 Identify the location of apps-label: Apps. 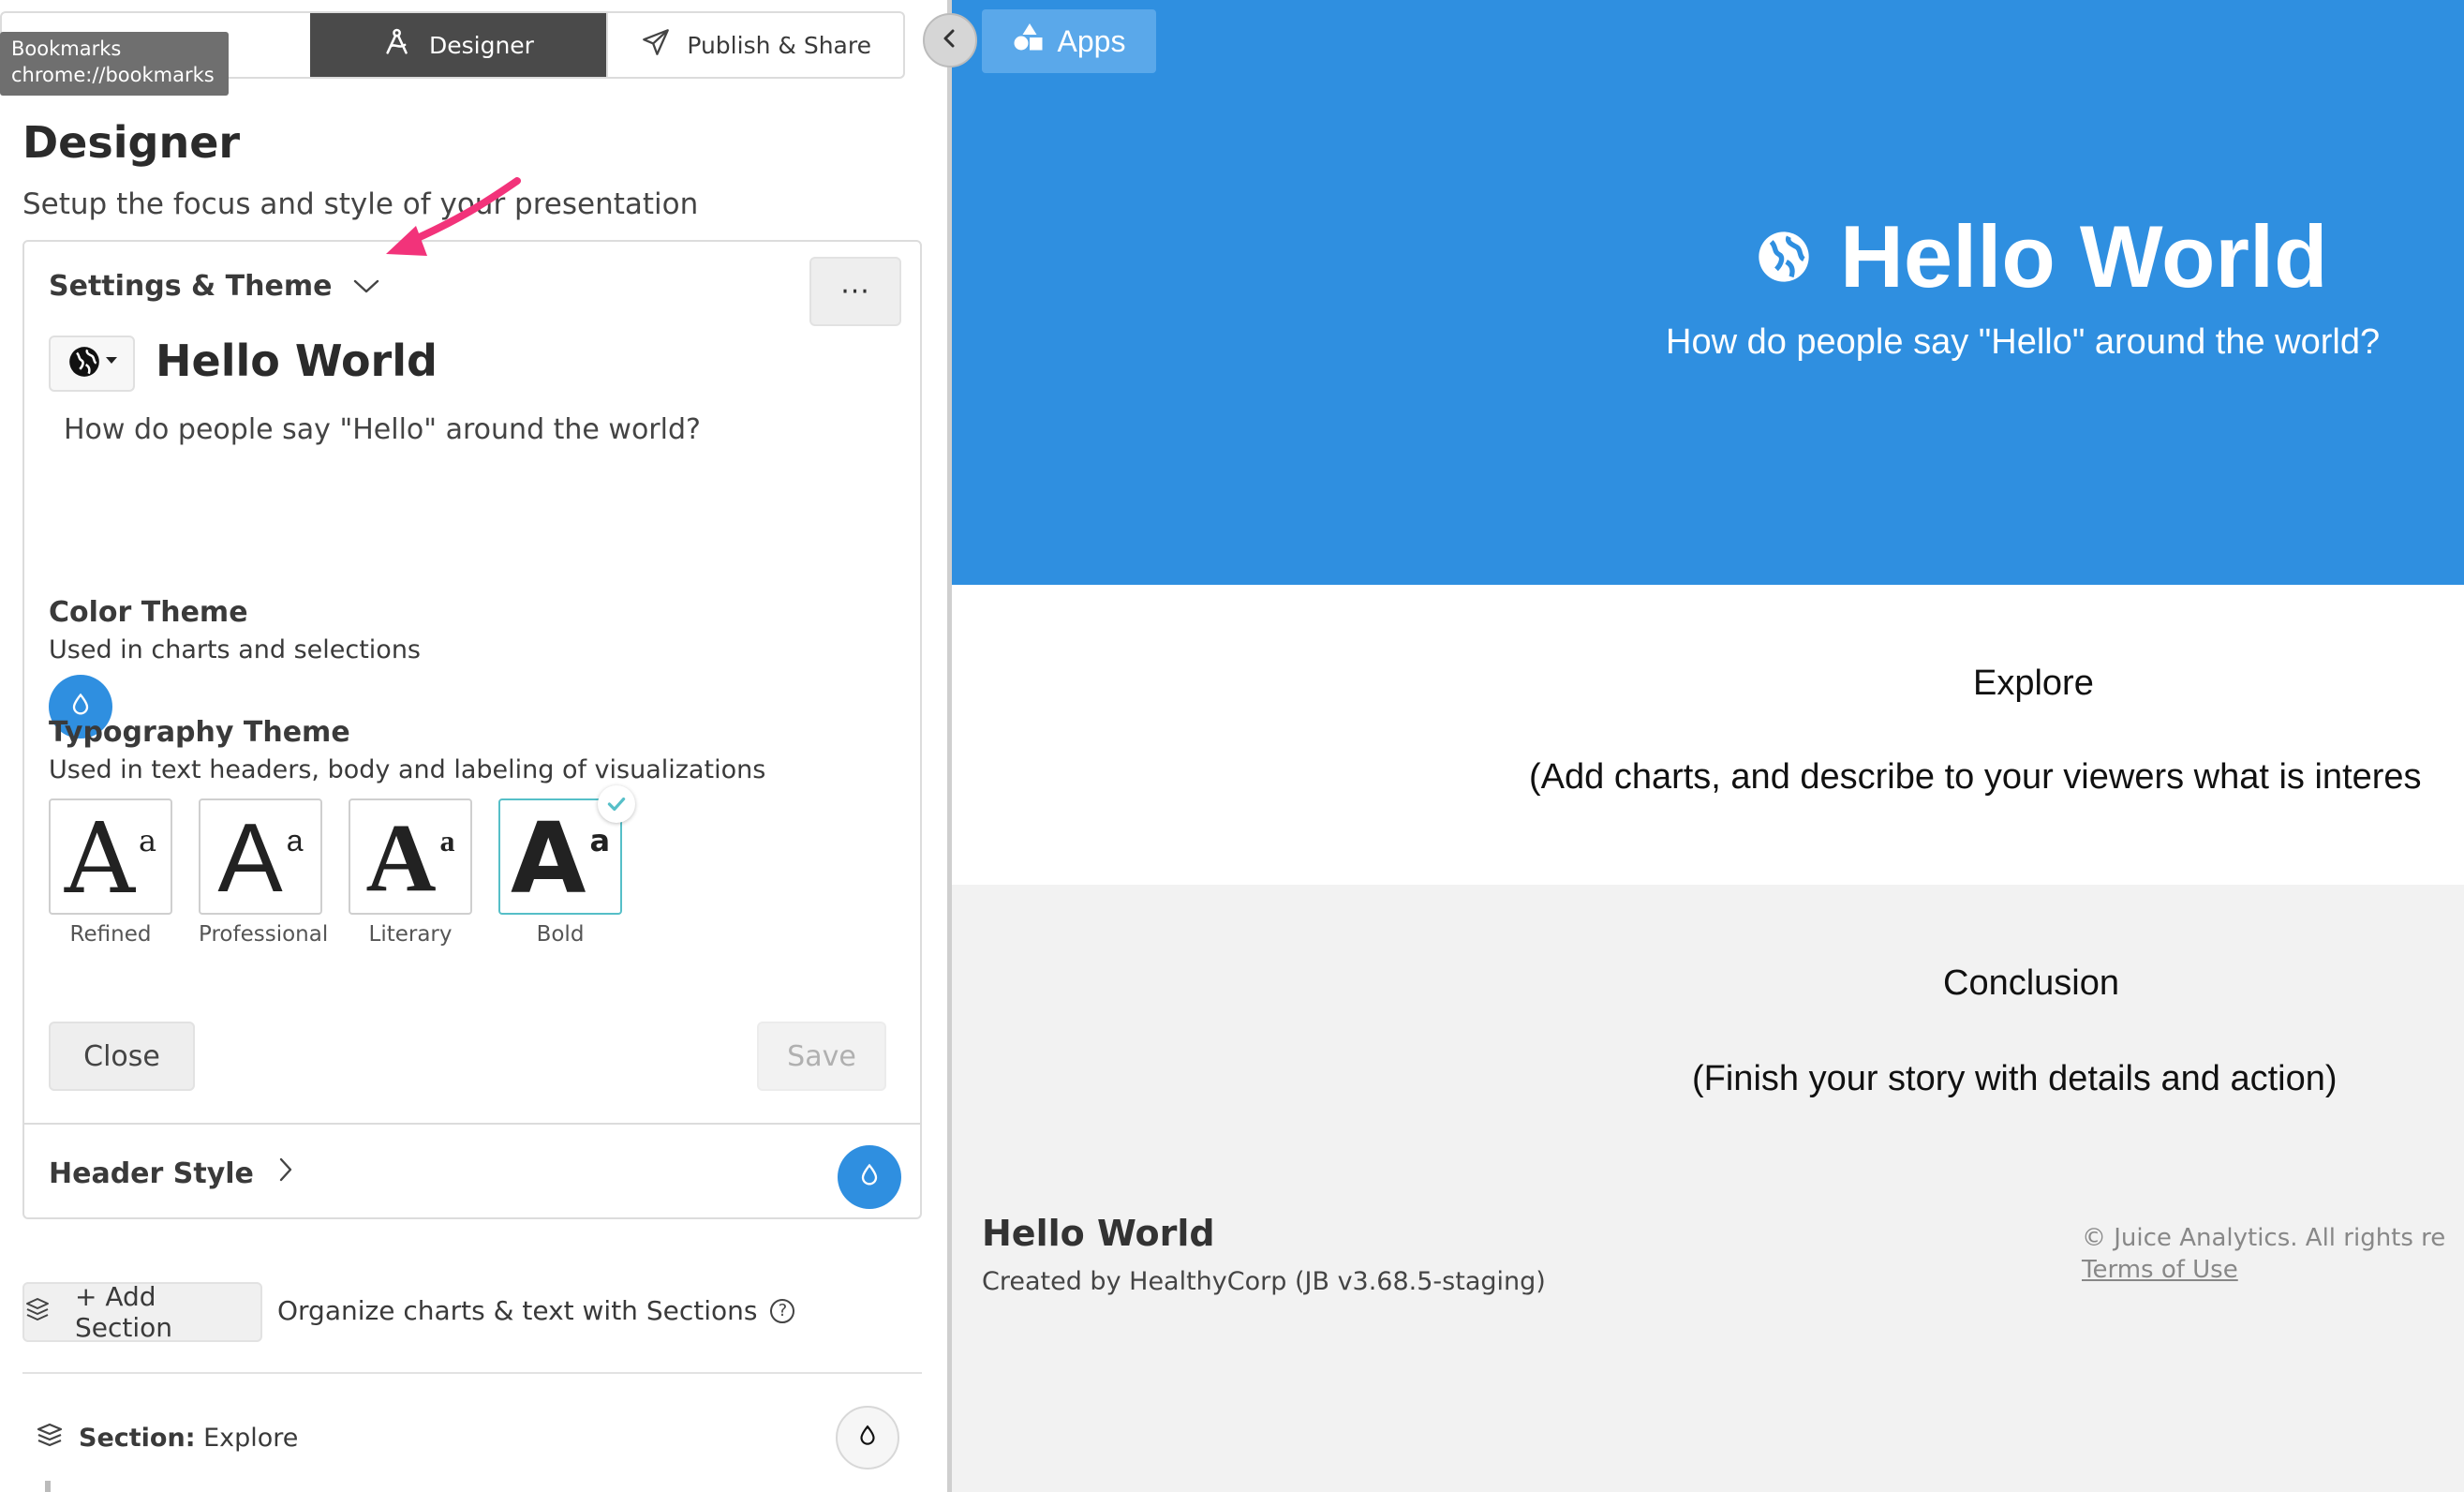
(1092, 41).